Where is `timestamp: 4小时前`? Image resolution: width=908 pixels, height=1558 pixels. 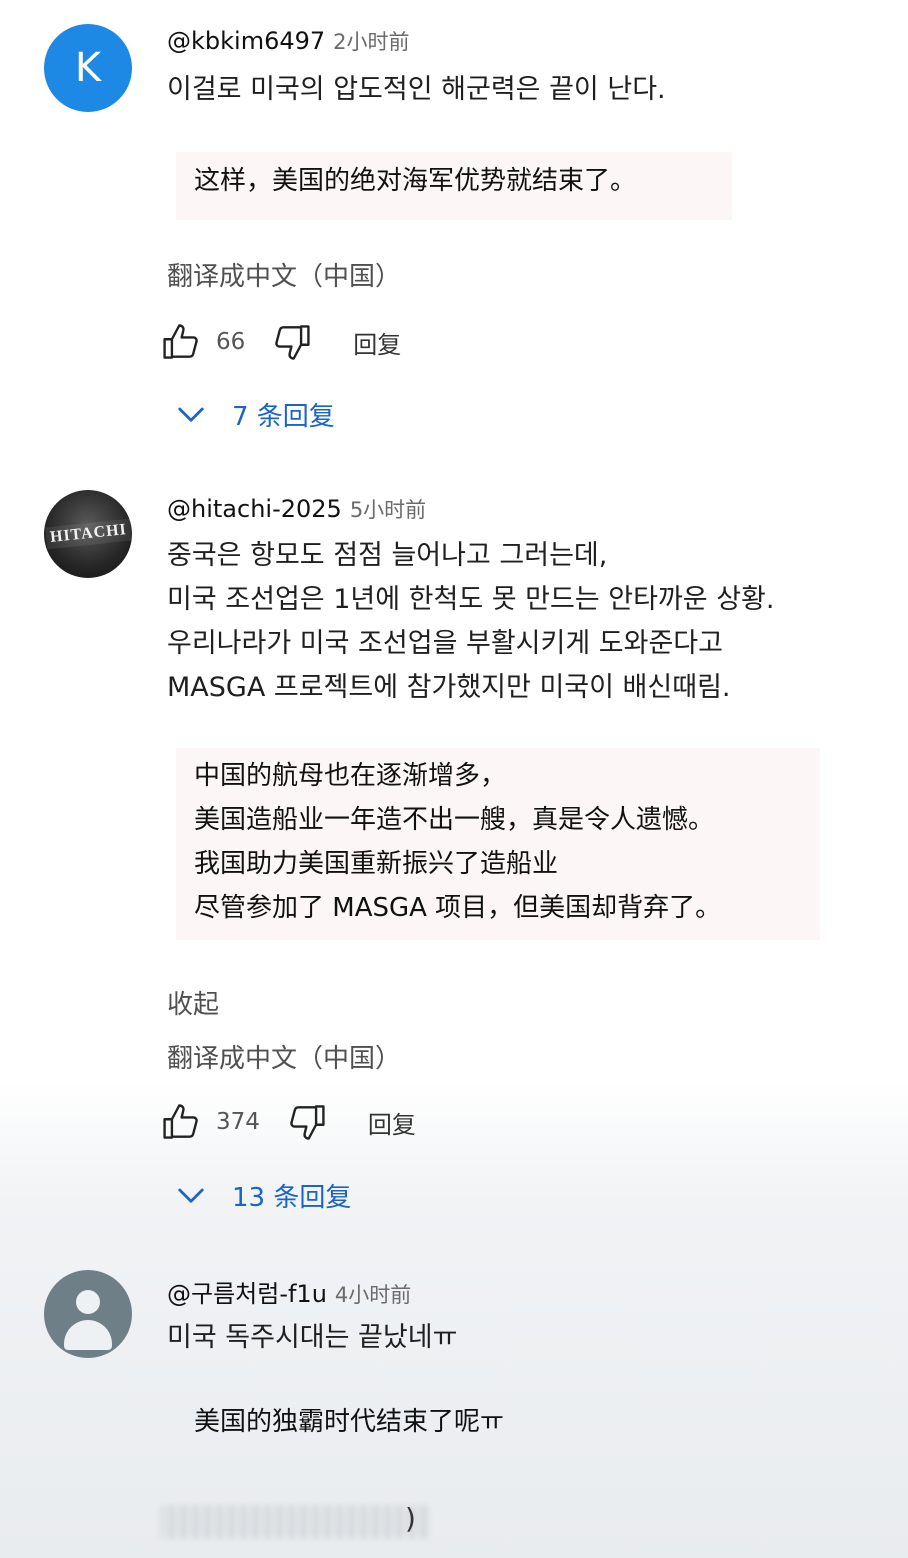
timestamp: 4小时前 is located at coordinates (373, 1295).